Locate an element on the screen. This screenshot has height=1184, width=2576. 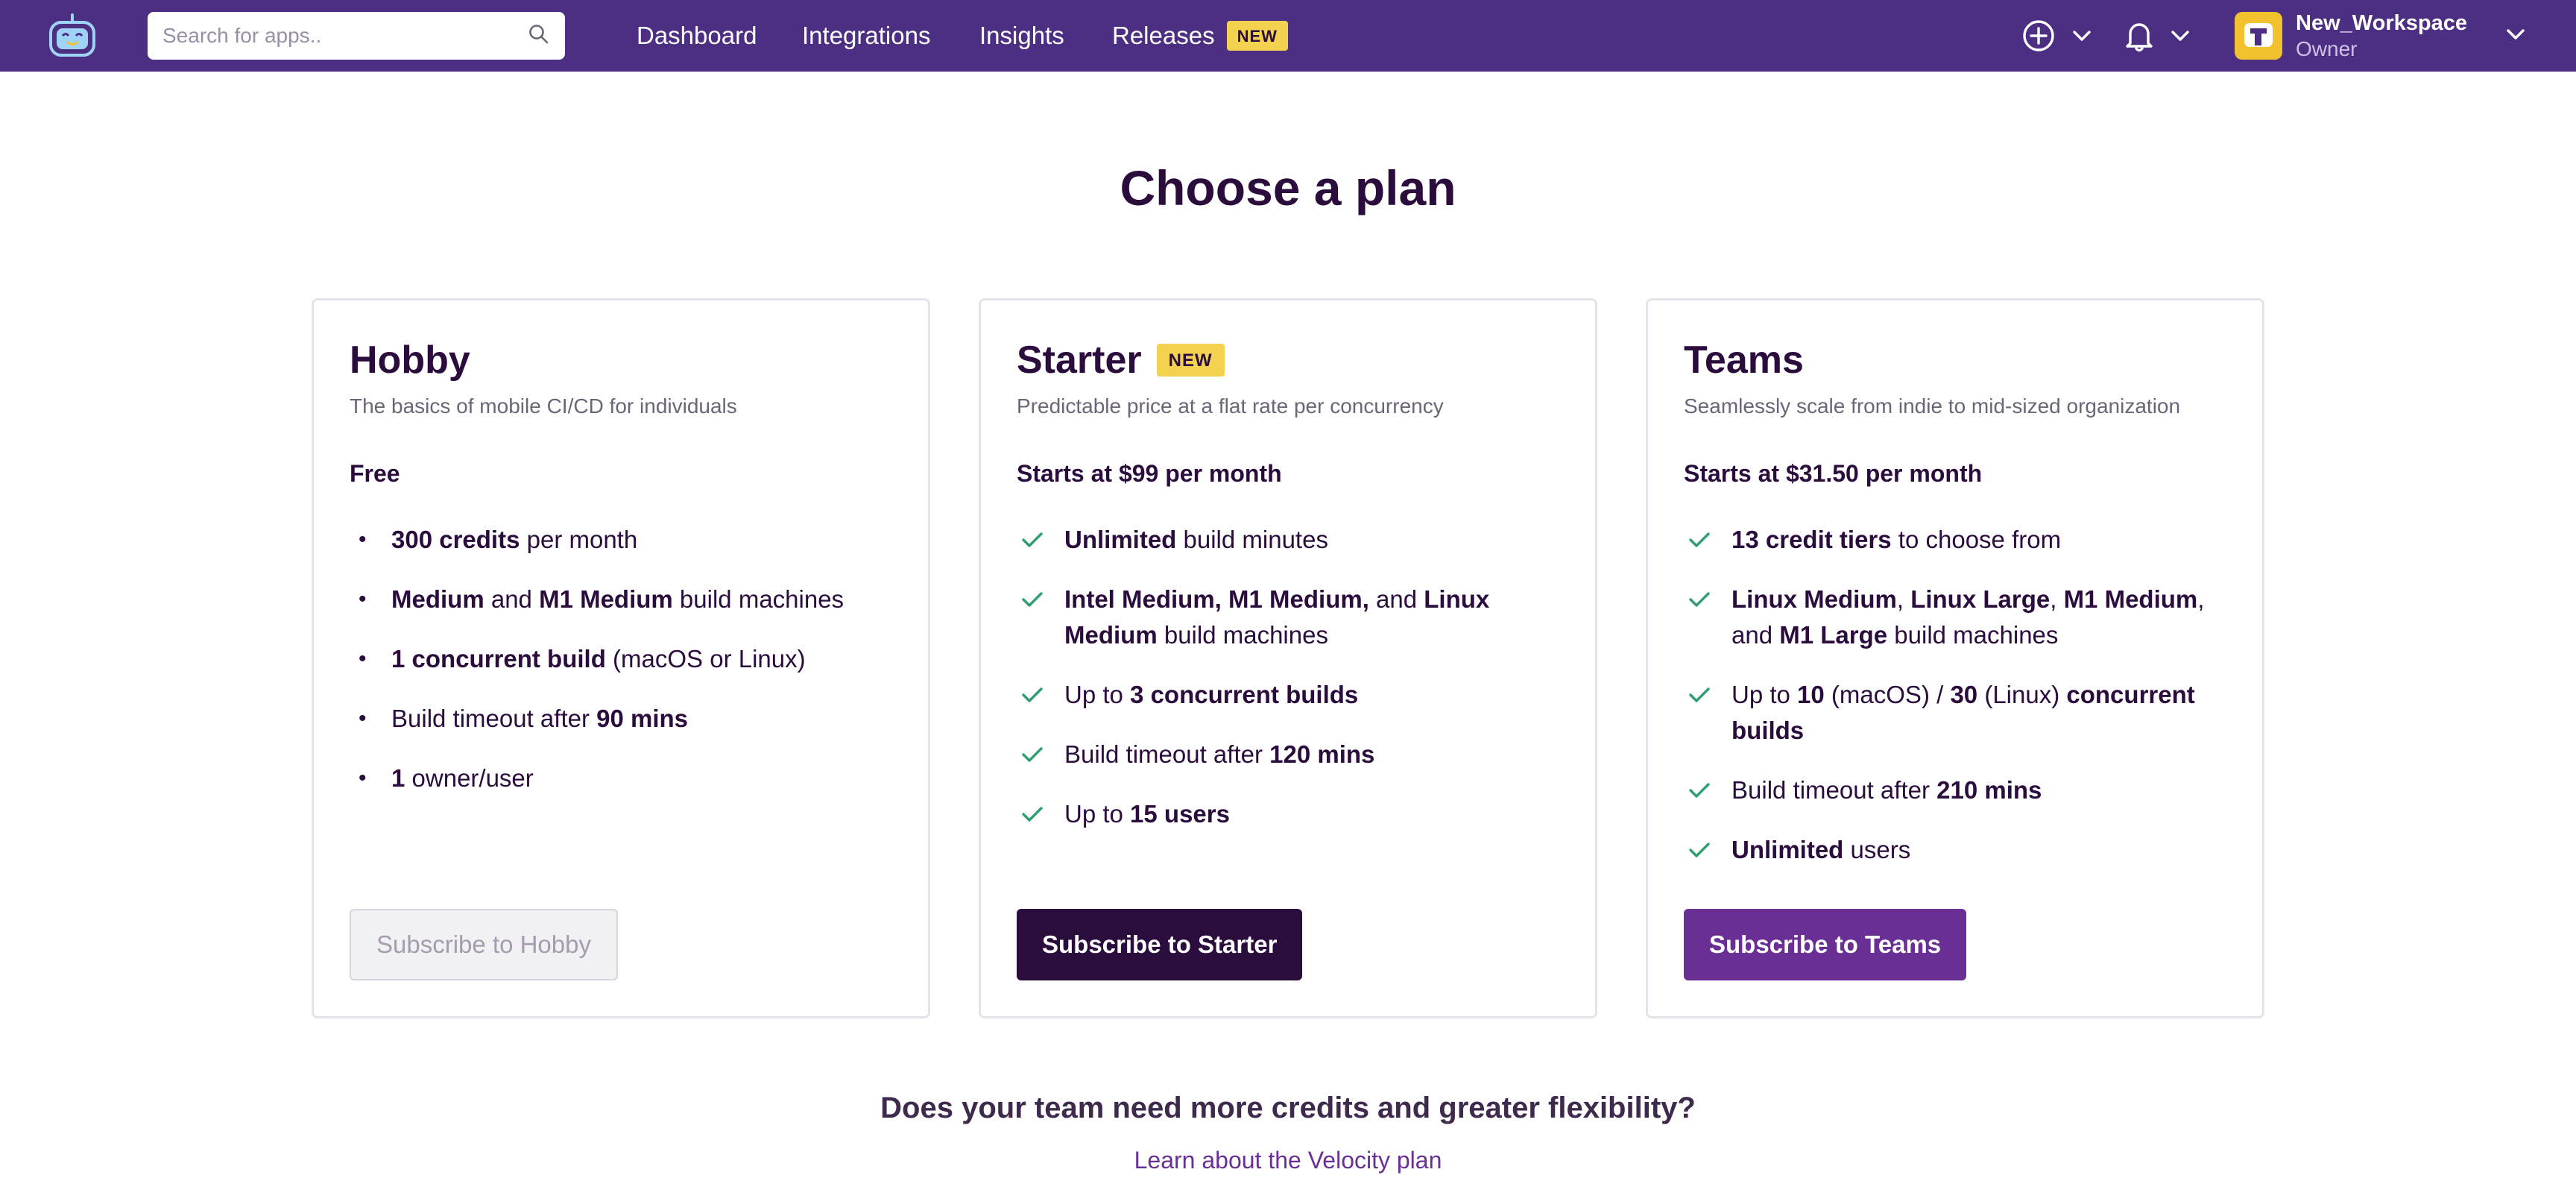
nav-link-releases-label: Releases is located at coordinates (1164, 35).